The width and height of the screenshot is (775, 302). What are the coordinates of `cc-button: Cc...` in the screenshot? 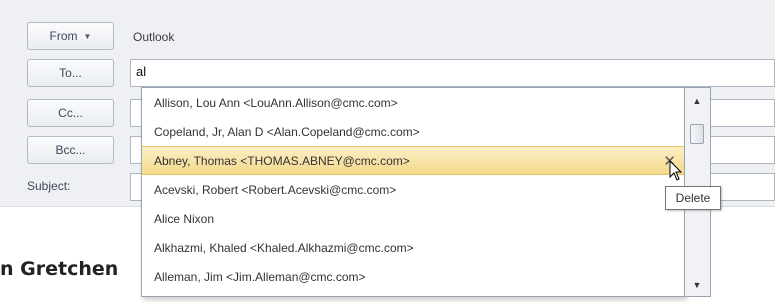 It's located at (70, 113).